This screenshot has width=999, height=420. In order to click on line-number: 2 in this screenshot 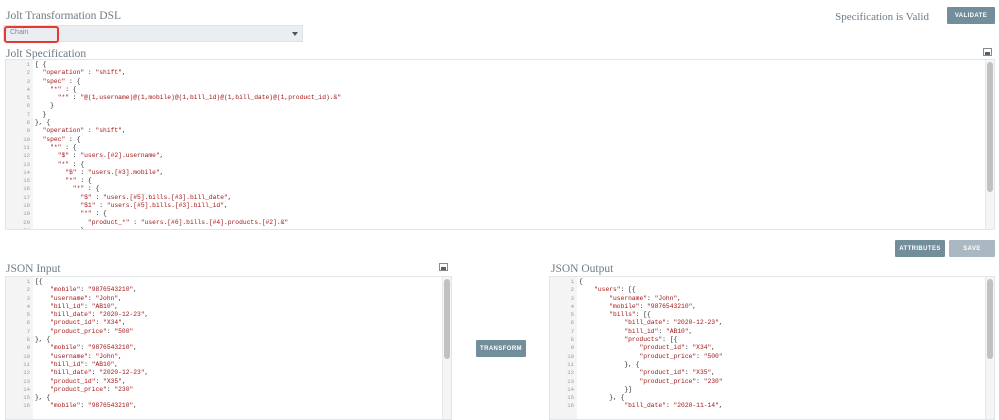, I will do `click(572, 290)`.